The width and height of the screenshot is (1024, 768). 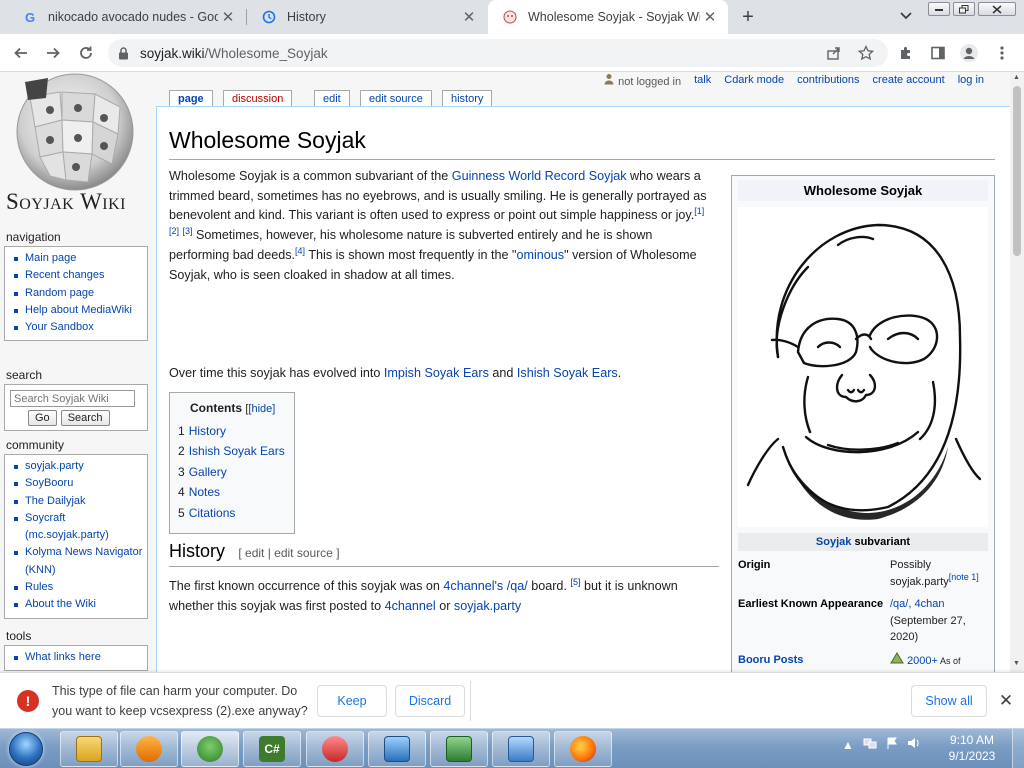 What do you see at coordinates (410, 606) in the screenshot?
I see `4channel-link: 4channel` at bounding box center [410, 606].